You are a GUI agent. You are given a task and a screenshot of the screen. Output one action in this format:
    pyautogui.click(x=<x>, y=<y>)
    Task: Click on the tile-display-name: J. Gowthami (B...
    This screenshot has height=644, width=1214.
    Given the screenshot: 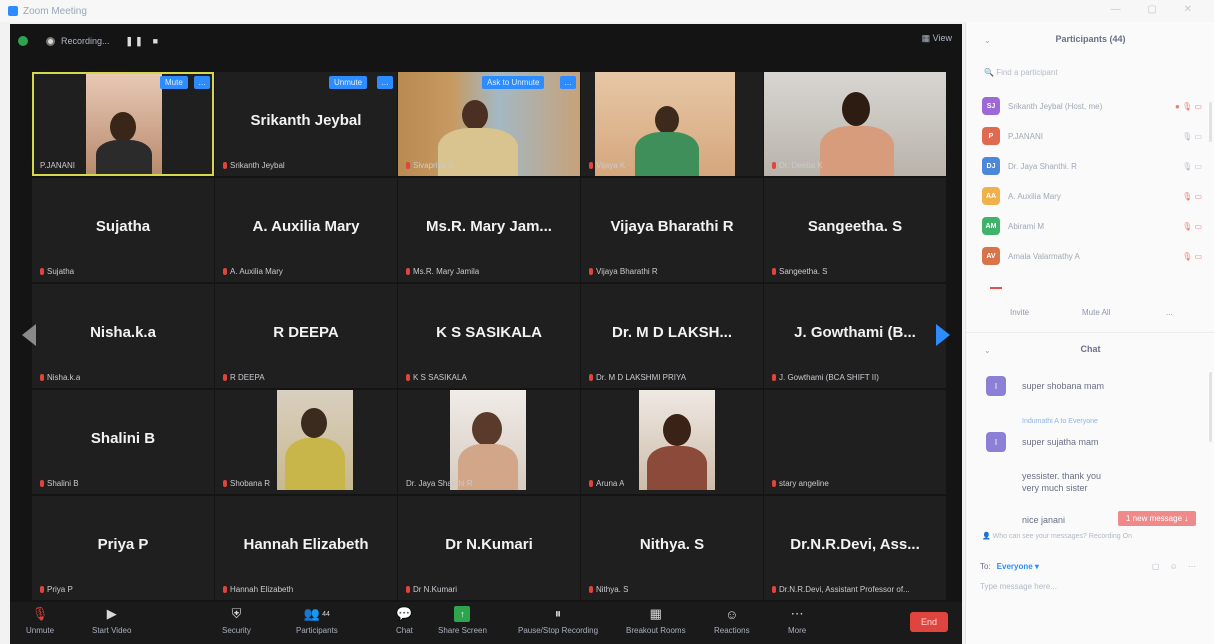 What is the action you would take?
    pyautogui.click(x=855, y=332)
    